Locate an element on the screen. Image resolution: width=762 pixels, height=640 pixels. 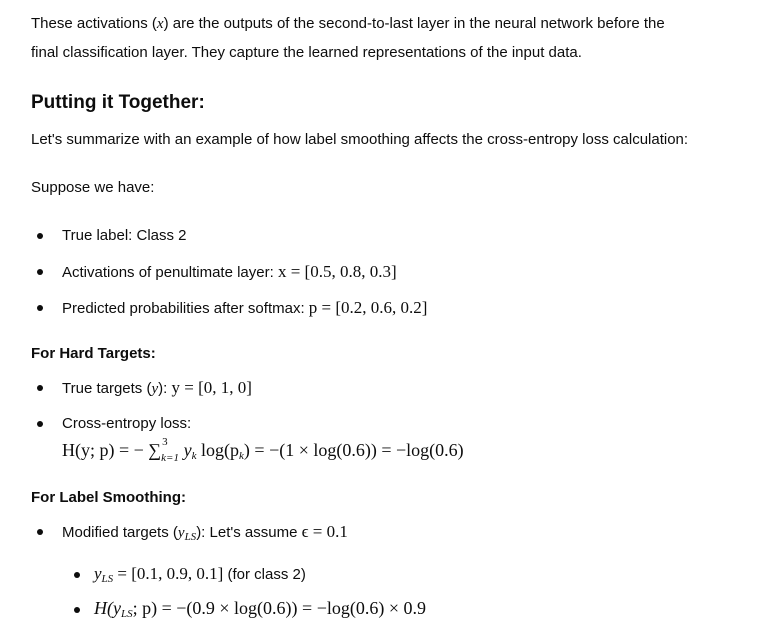
math-expression: y = [0, 1, 0] is located at coordinates (211, 387).